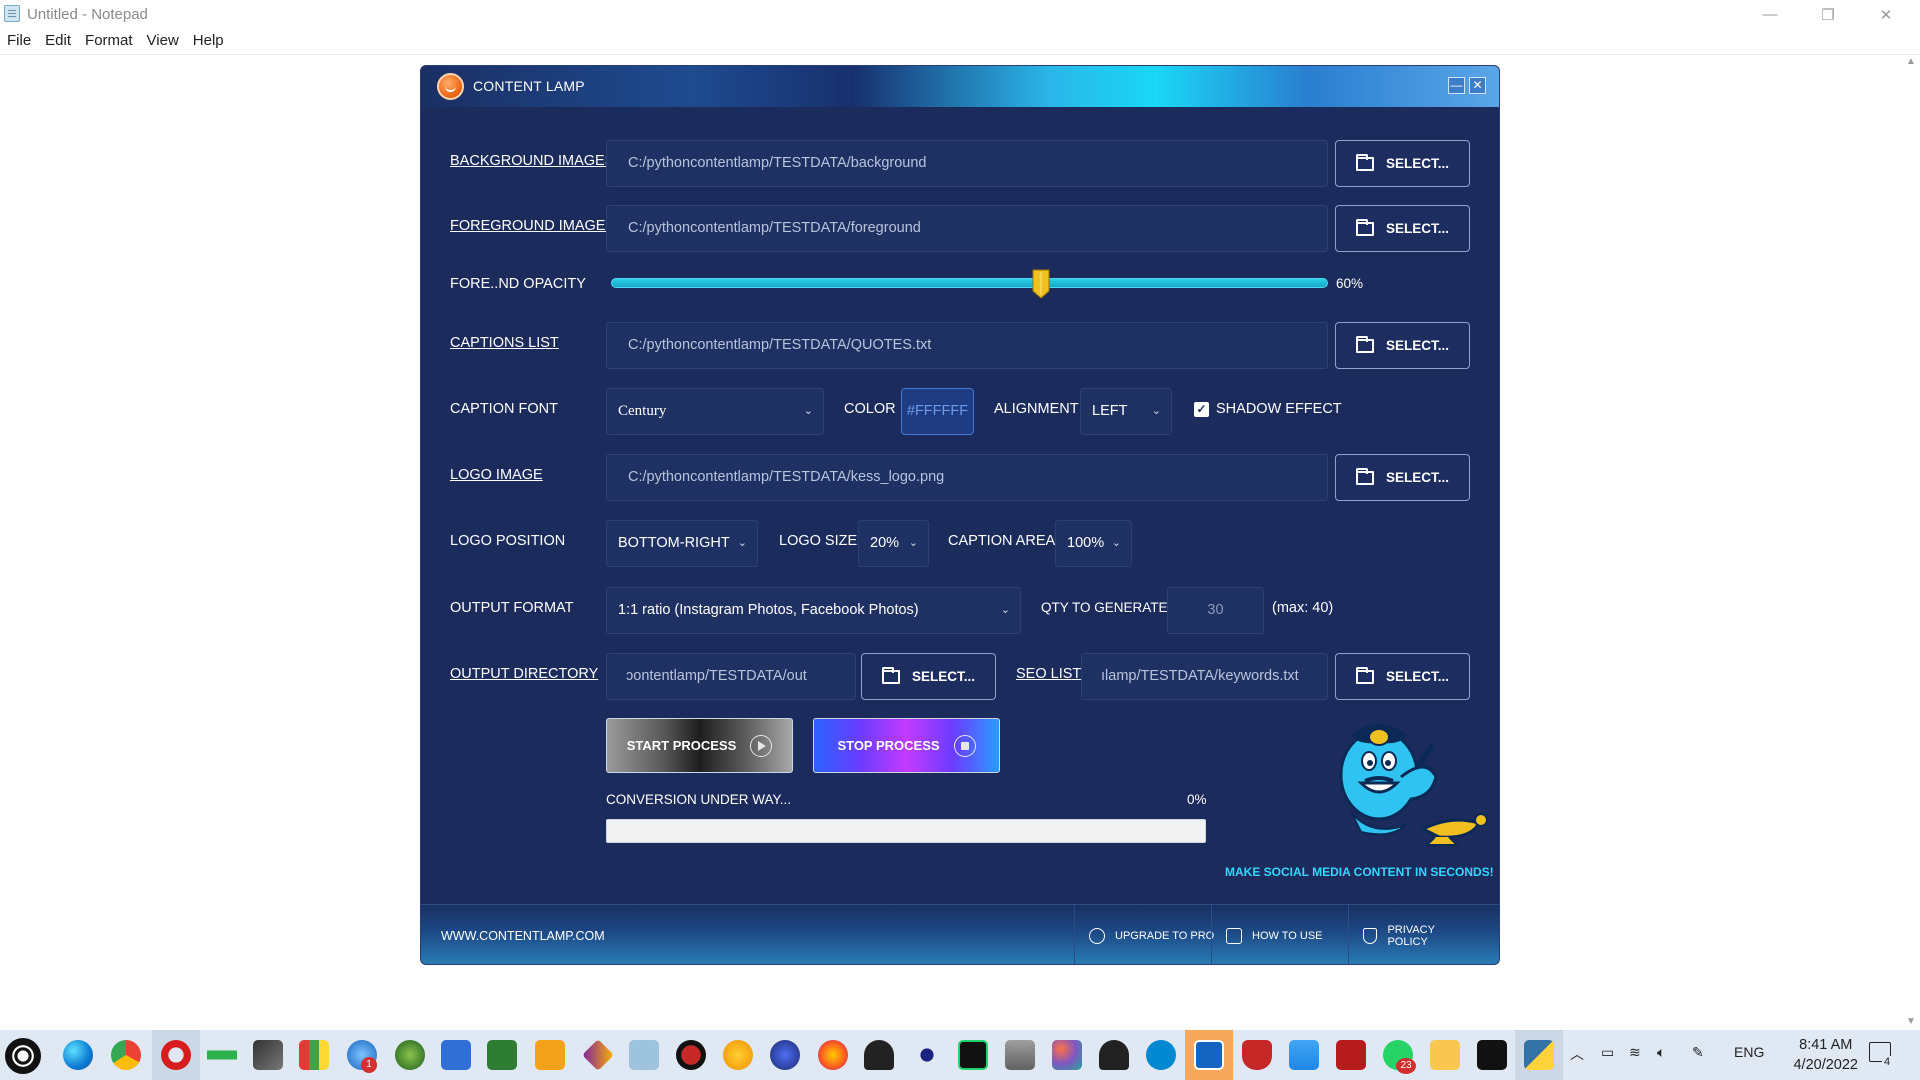  What do you see at coordinates (1093, 543) in the screenshot?
I see `caption-area-select: 100% ⌄` at bounding box center [1093, 543].